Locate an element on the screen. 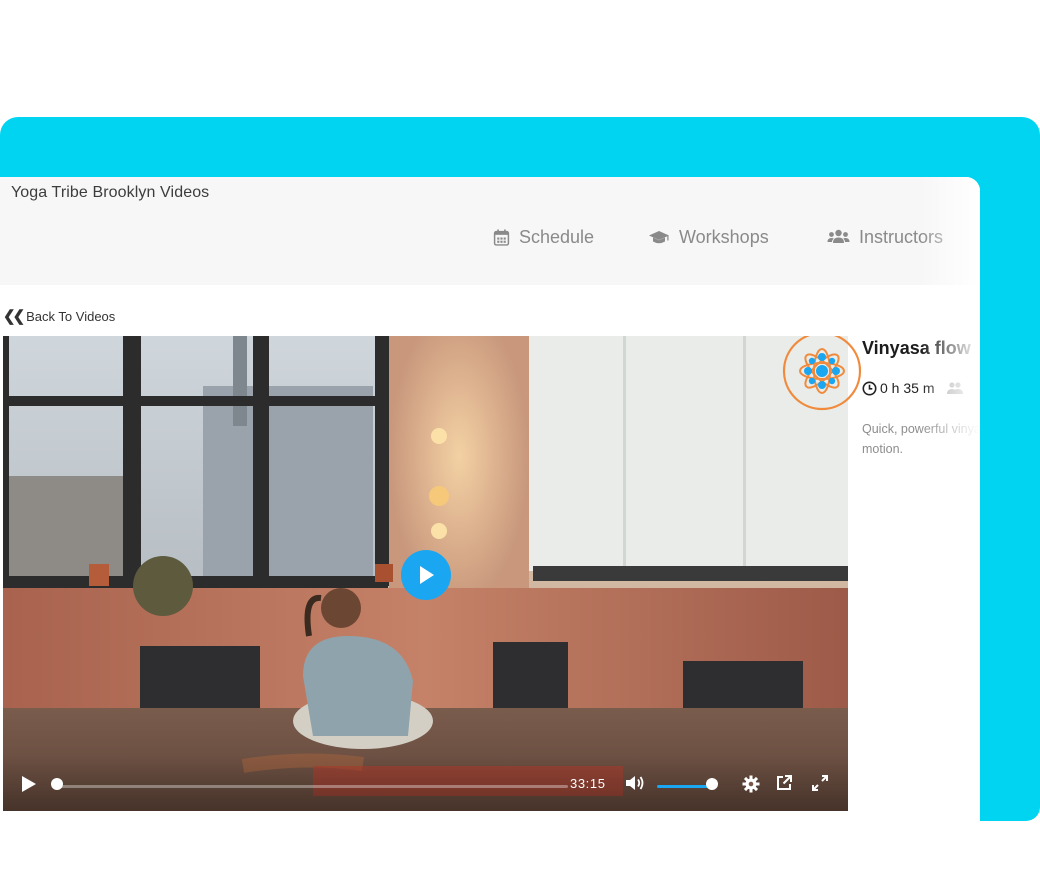 The image size is (1040, 890). player-controls: 33:15 is located at coordinates (425, 783).